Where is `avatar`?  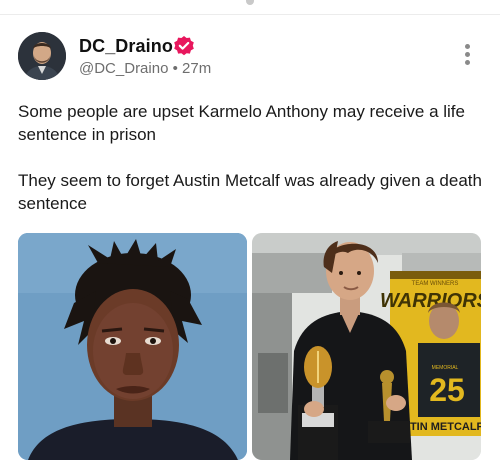 avatar is located at coordinates (42, 56).